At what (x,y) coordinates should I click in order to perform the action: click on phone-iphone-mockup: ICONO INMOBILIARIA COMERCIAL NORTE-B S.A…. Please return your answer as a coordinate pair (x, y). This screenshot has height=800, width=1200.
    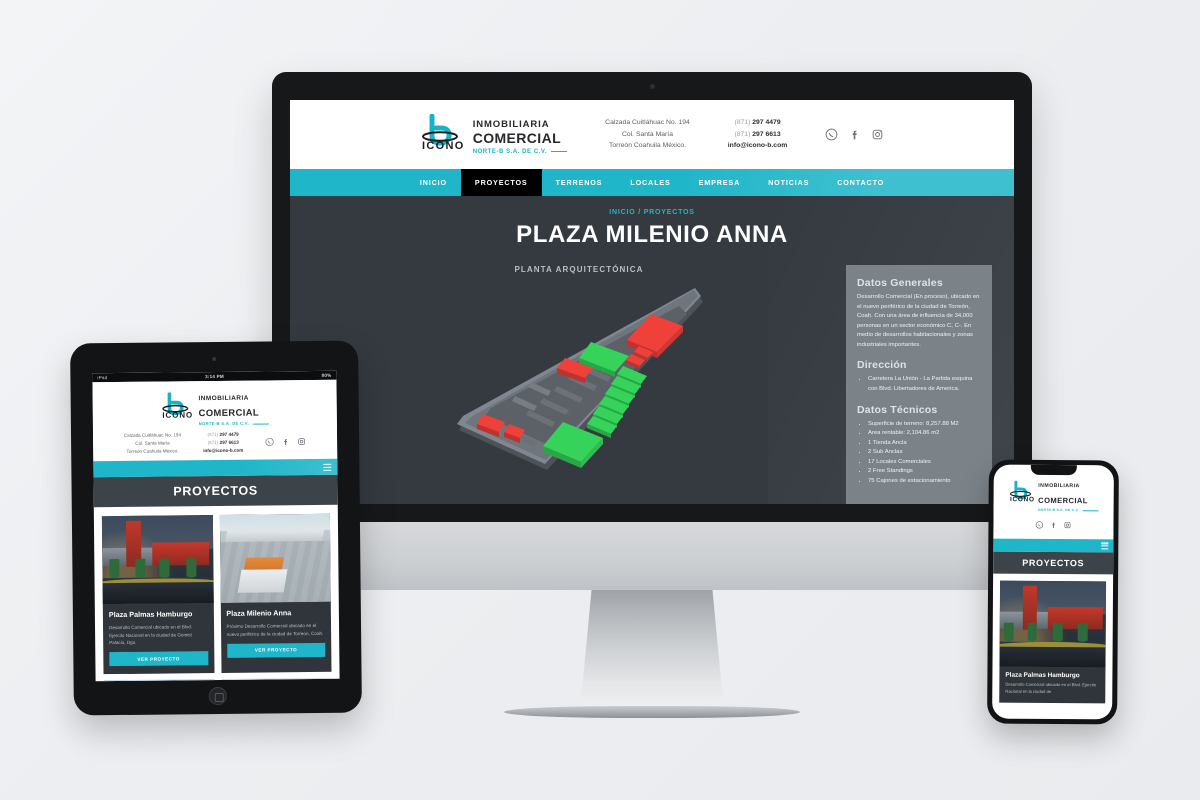
    Looking at the image, I should click on (1053, 592).